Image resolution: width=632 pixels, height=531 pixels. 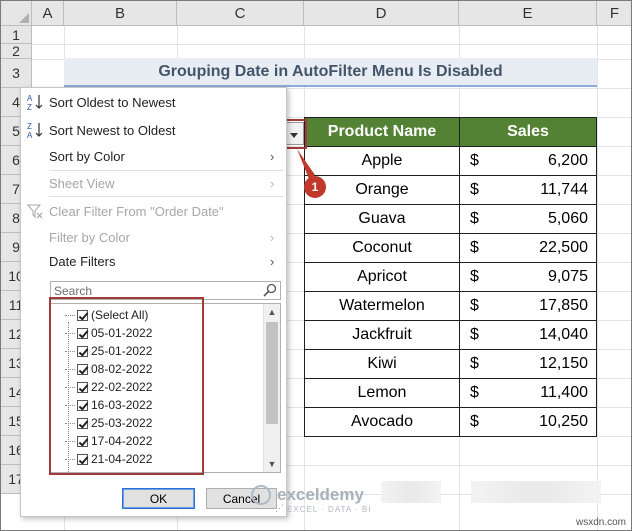 I want to click on menu-sheet-view-label: Sheet View, so click(x=82, y=183).